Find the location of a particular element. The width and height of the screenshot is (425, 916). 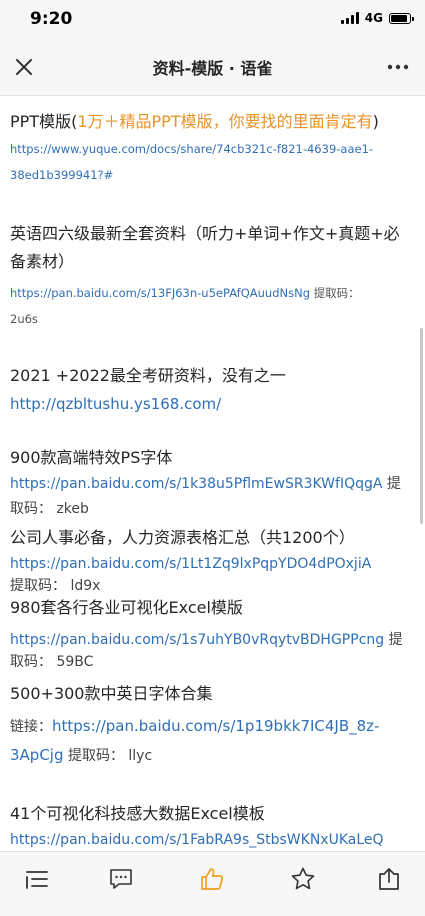

section-heading: 900款高端特效PS字体 is located at coordinates (91, 457).